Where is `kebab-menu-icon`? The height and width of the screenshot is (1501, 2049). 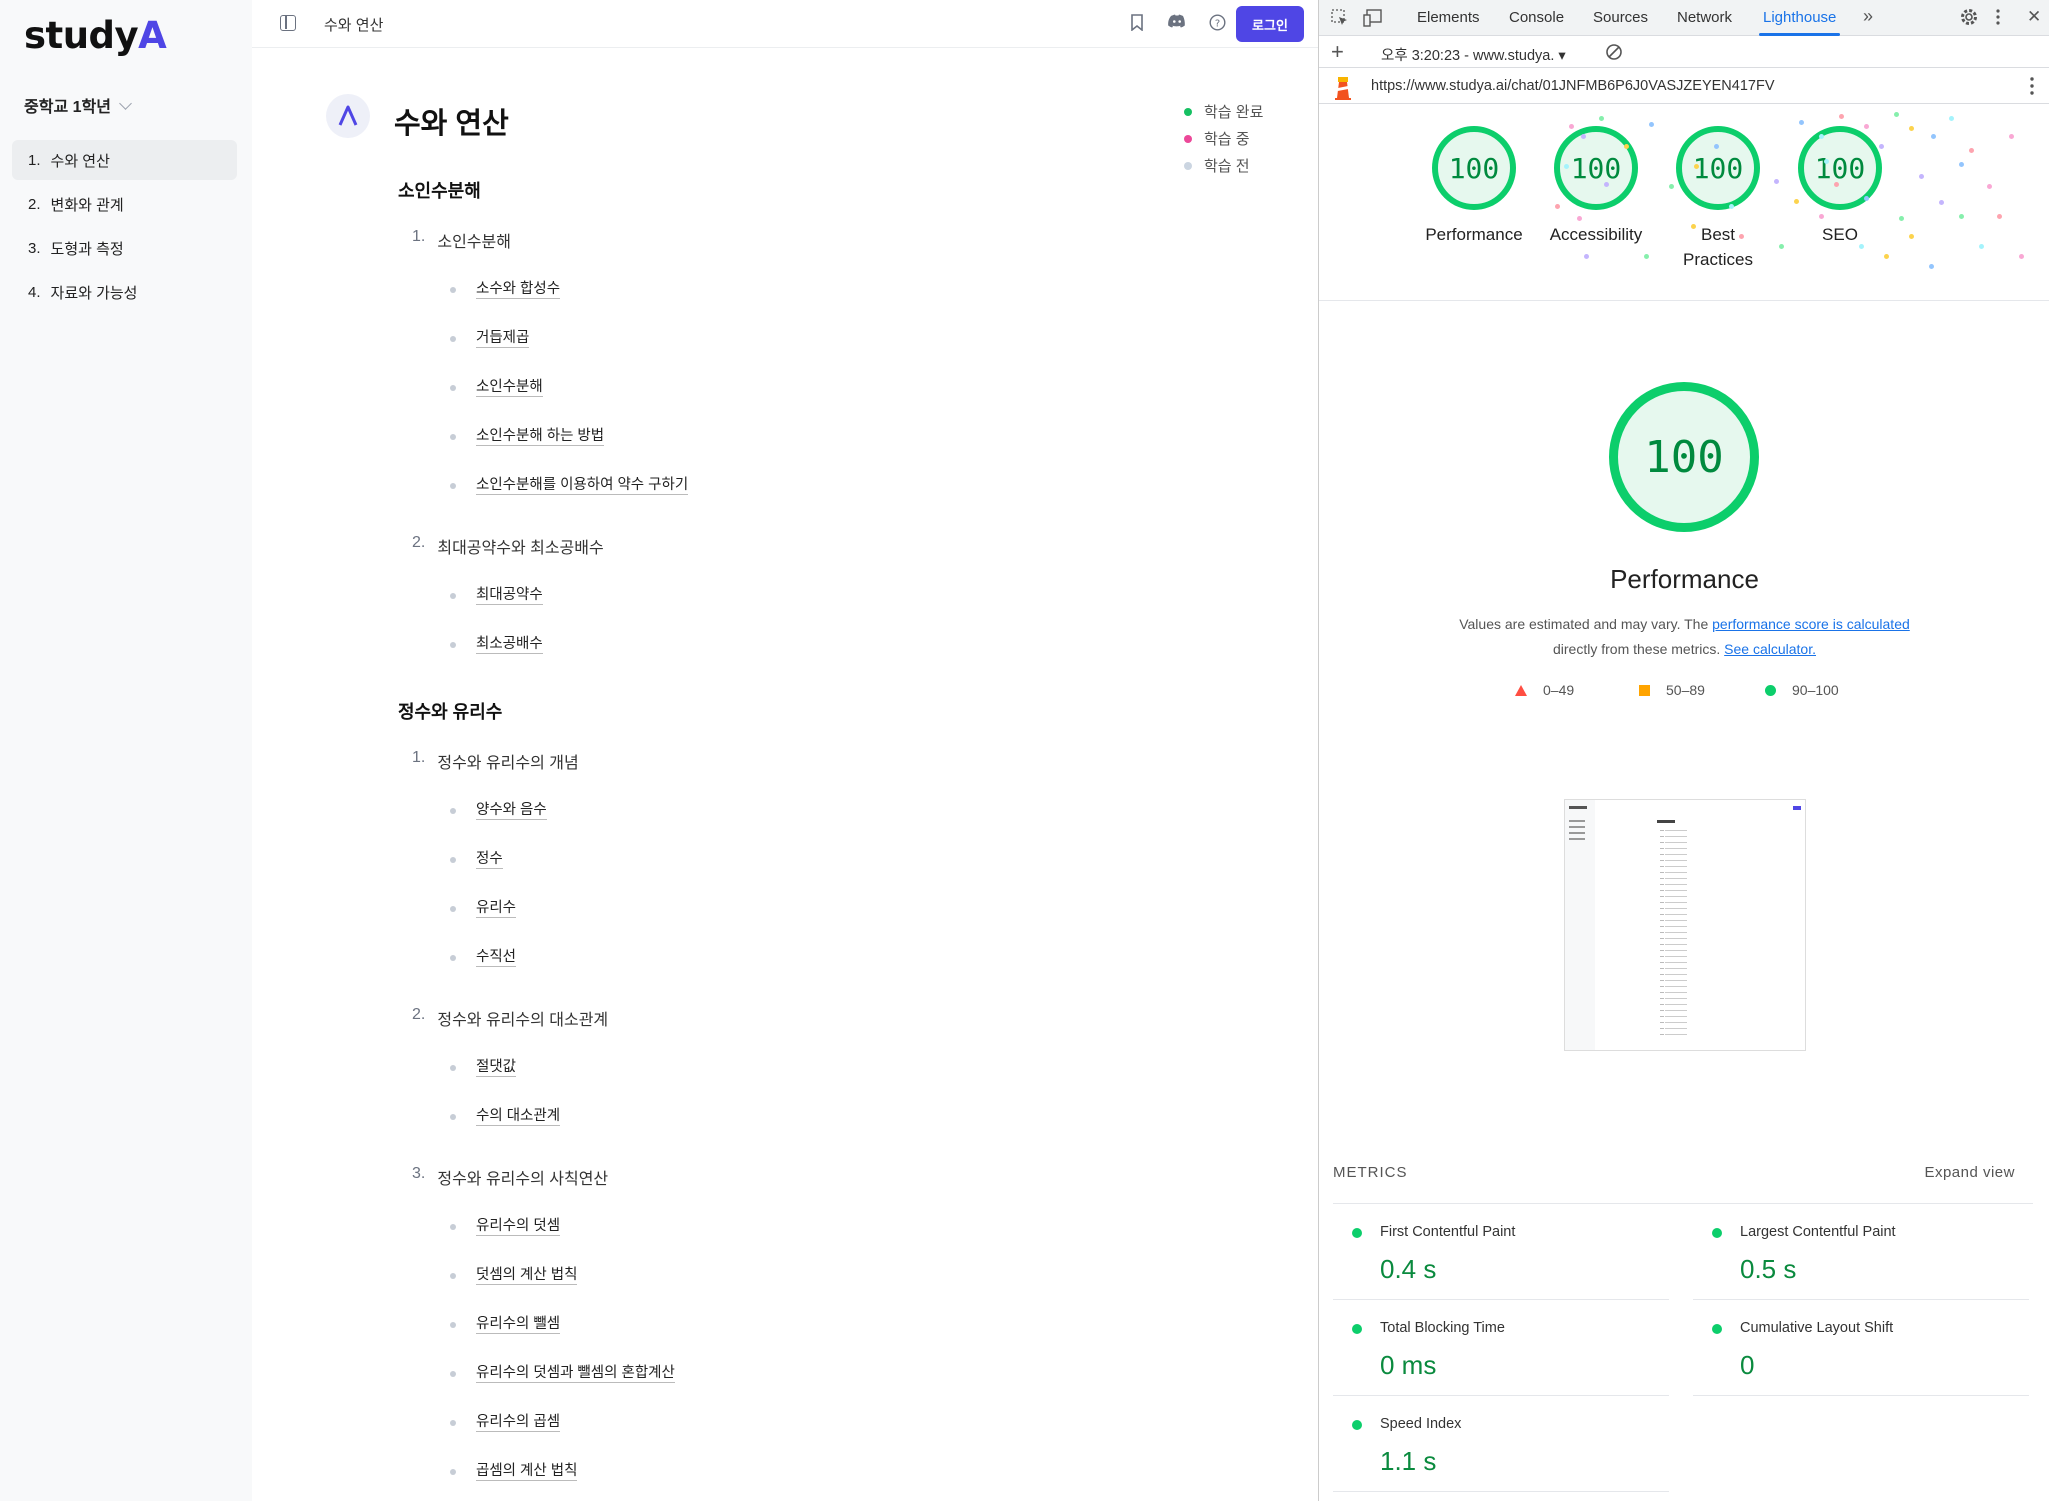
kebab-menu-icon is located at coordinates (1998, 19).